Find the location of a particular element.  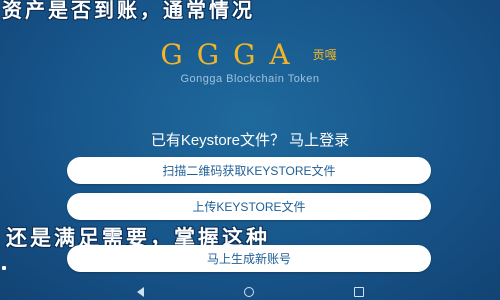

brand-tagline: Gongga Blockchain Token is located at coordinates (250, 79).